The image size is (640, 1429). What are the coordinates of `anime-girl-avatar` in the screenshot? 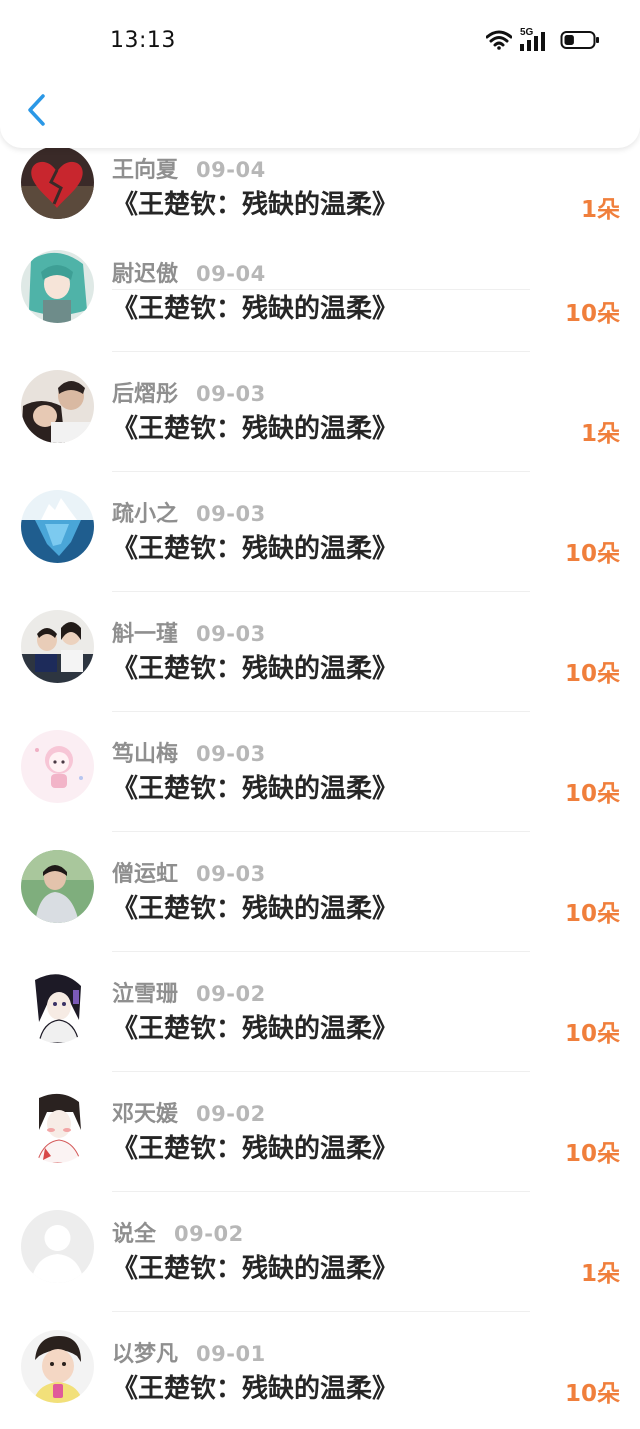 It's located at (57, 286).